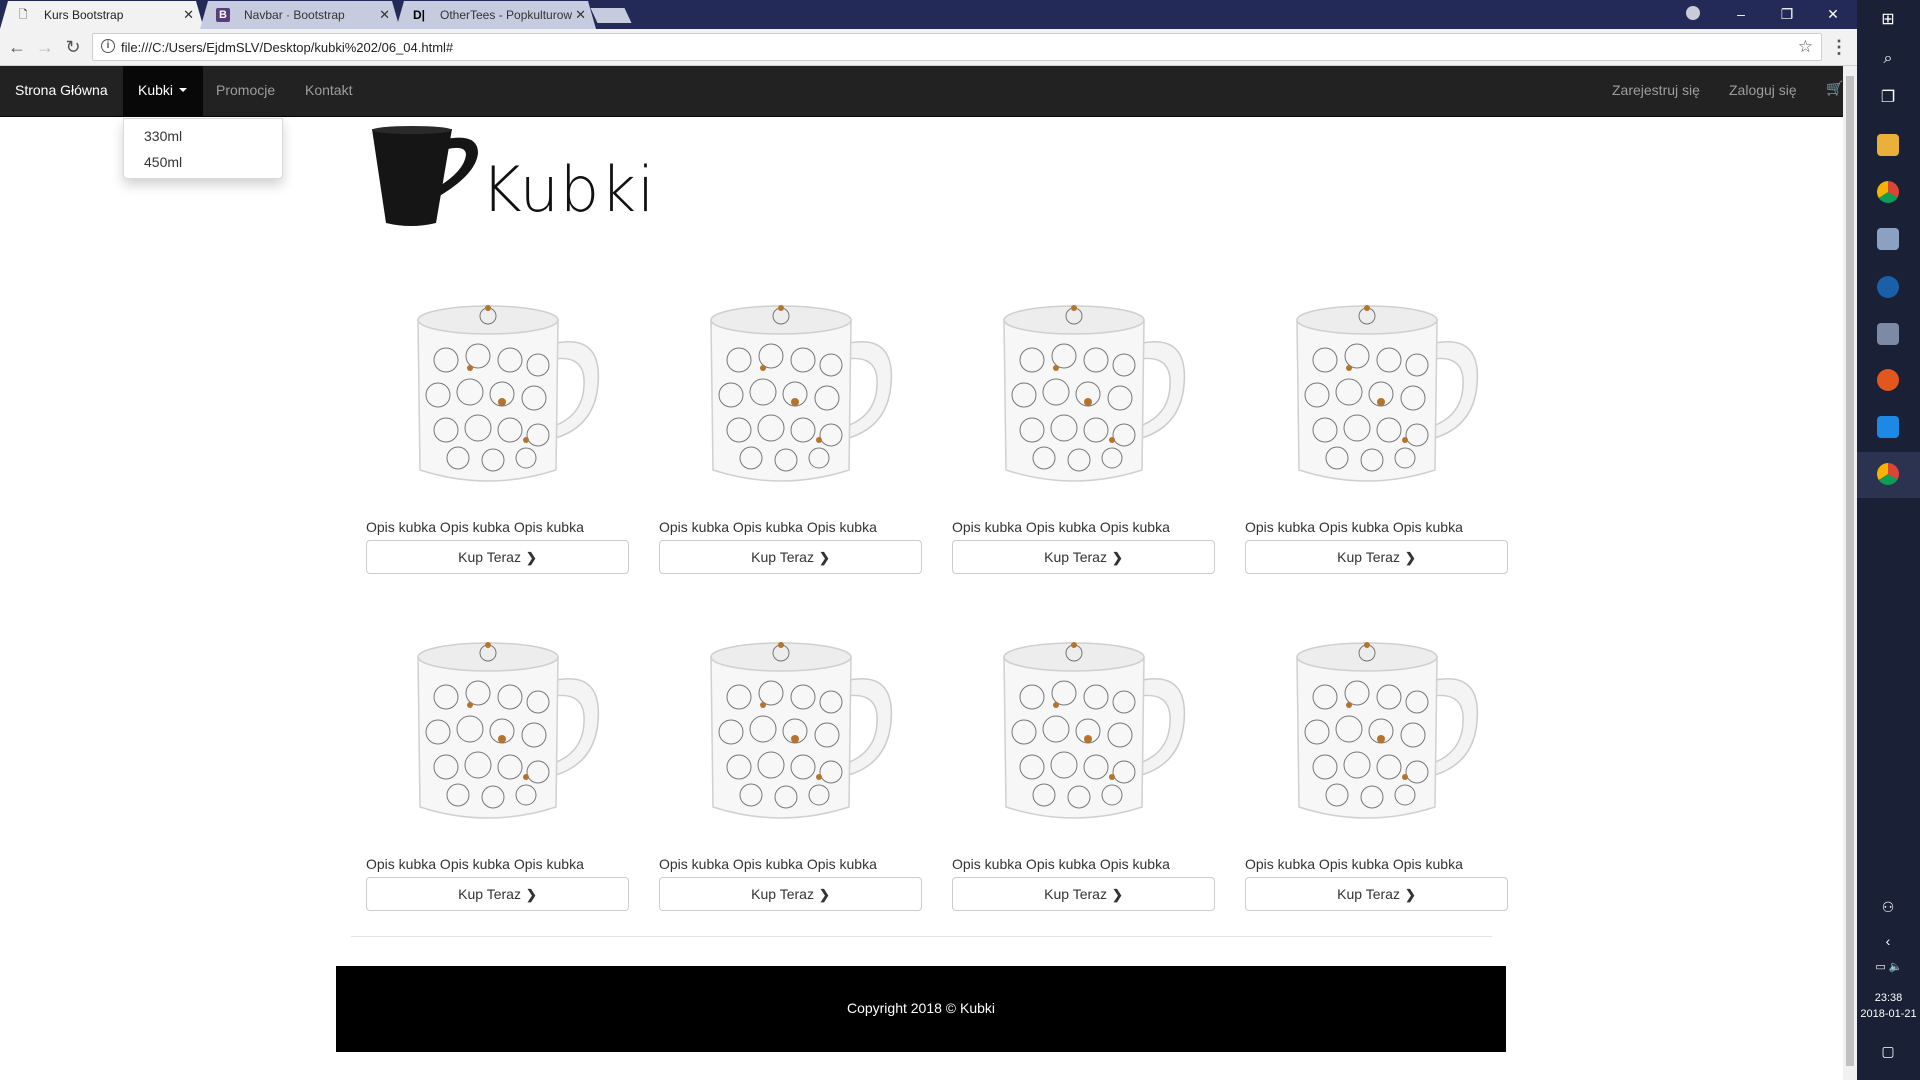 The width and height of the screenshot is (1920, 1080). I want to click on info-icon: i, so click(108, 46).